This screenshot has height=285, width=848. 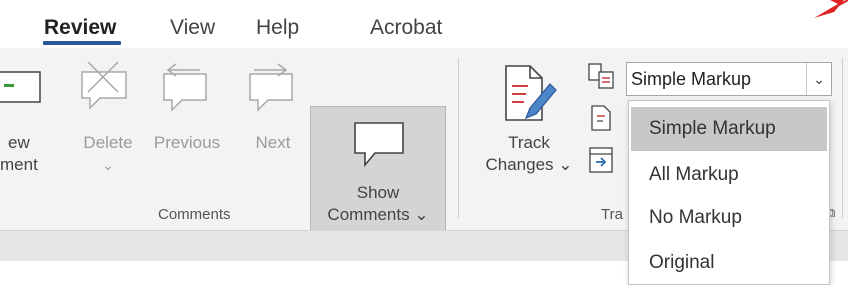 What do you see at coordinates (194, 214) in the screenshot?
I see `comments-group-label: Comments` at bounding box center [194, 214].